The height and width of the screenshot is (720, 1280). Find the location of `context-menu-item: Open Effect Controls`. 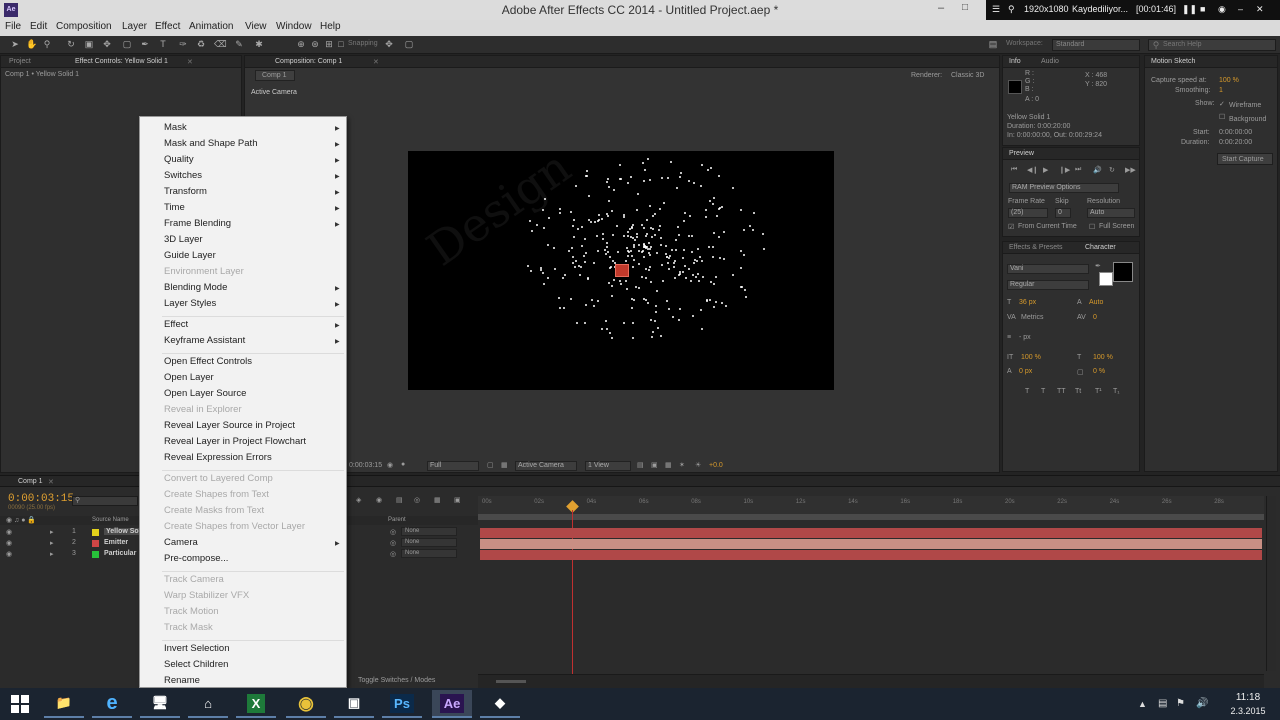

context-menu-item: Open Effect Controls is located at coordinates (208, 361).